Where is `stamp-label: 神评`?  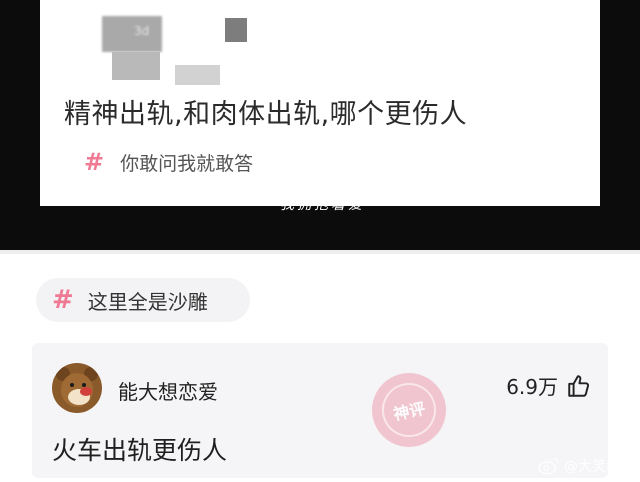
stamp-label: 神评 is located at coordinates (409, 410).